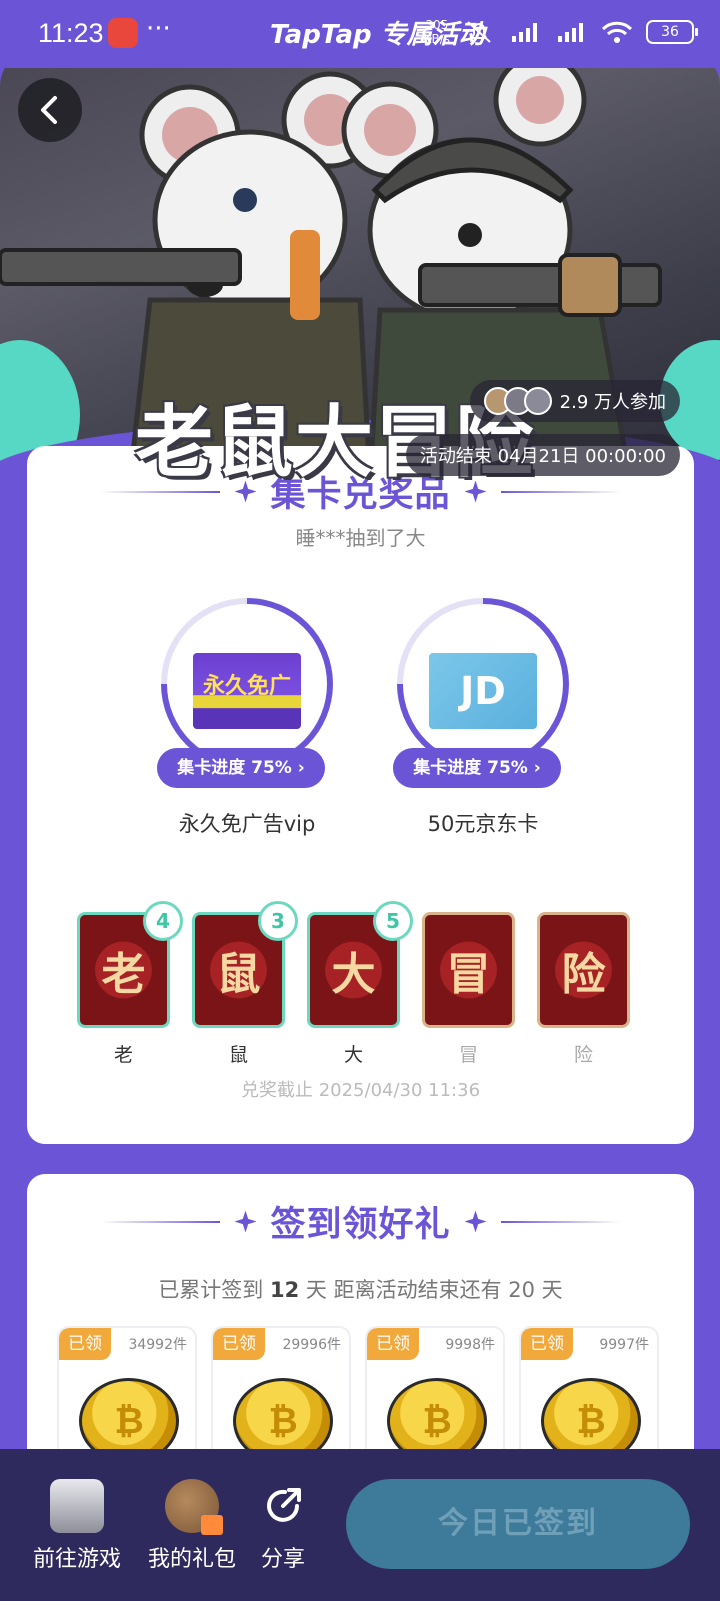 Image resolution: width=720 pixels, height=1601 pixels. I want to click on char-label: 鼠, so click(238, 1055).